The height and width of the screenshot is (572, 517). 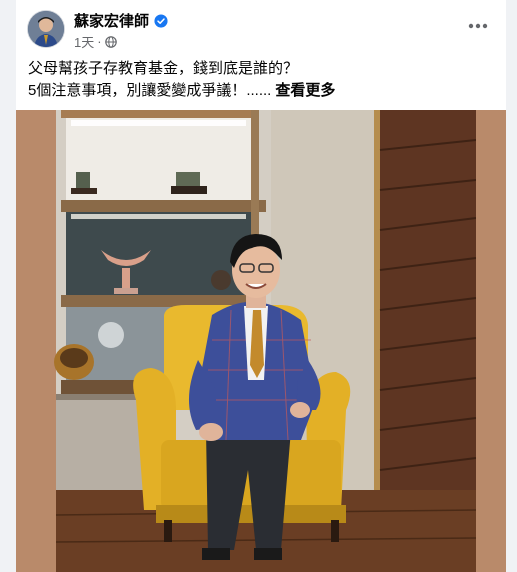 I want to click on post-text-line2: 5個注意事項，別讓愛變成爭議！...... 查看更多, so click(x=261, y=91).